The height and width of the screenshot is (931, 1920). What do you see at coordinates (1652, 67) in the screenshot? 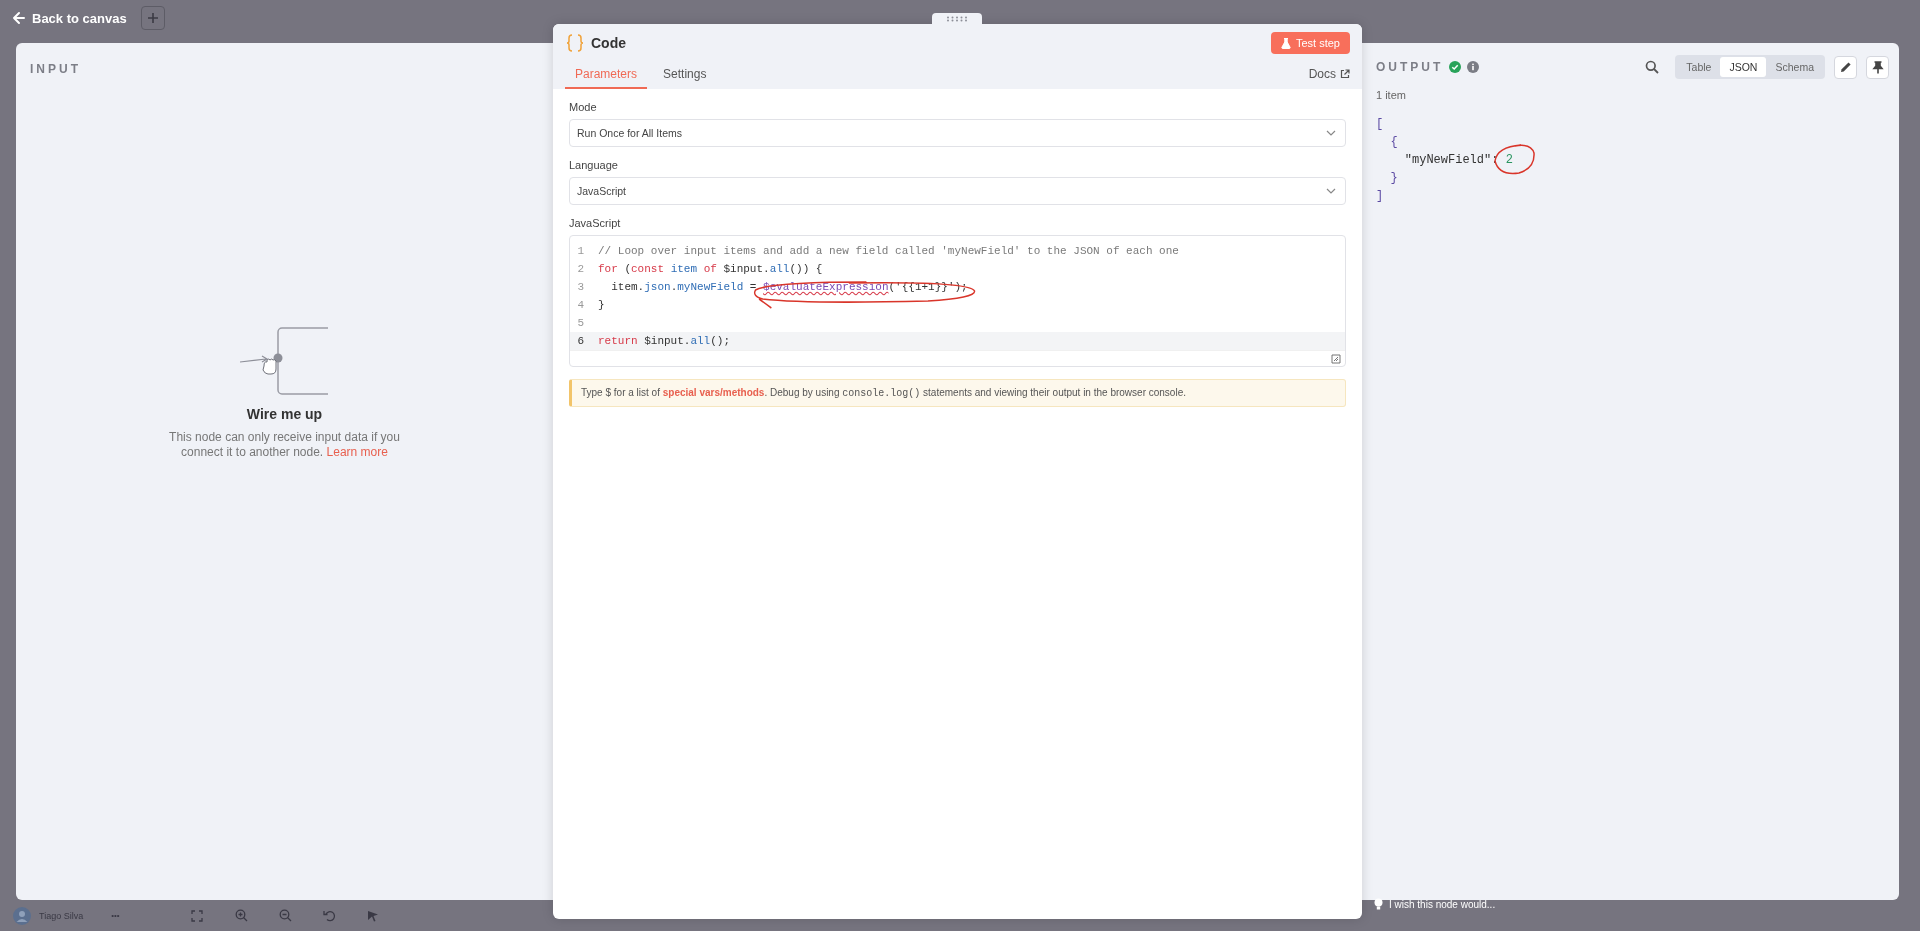
I see `search-icon` at bounding box center [1652, 67].